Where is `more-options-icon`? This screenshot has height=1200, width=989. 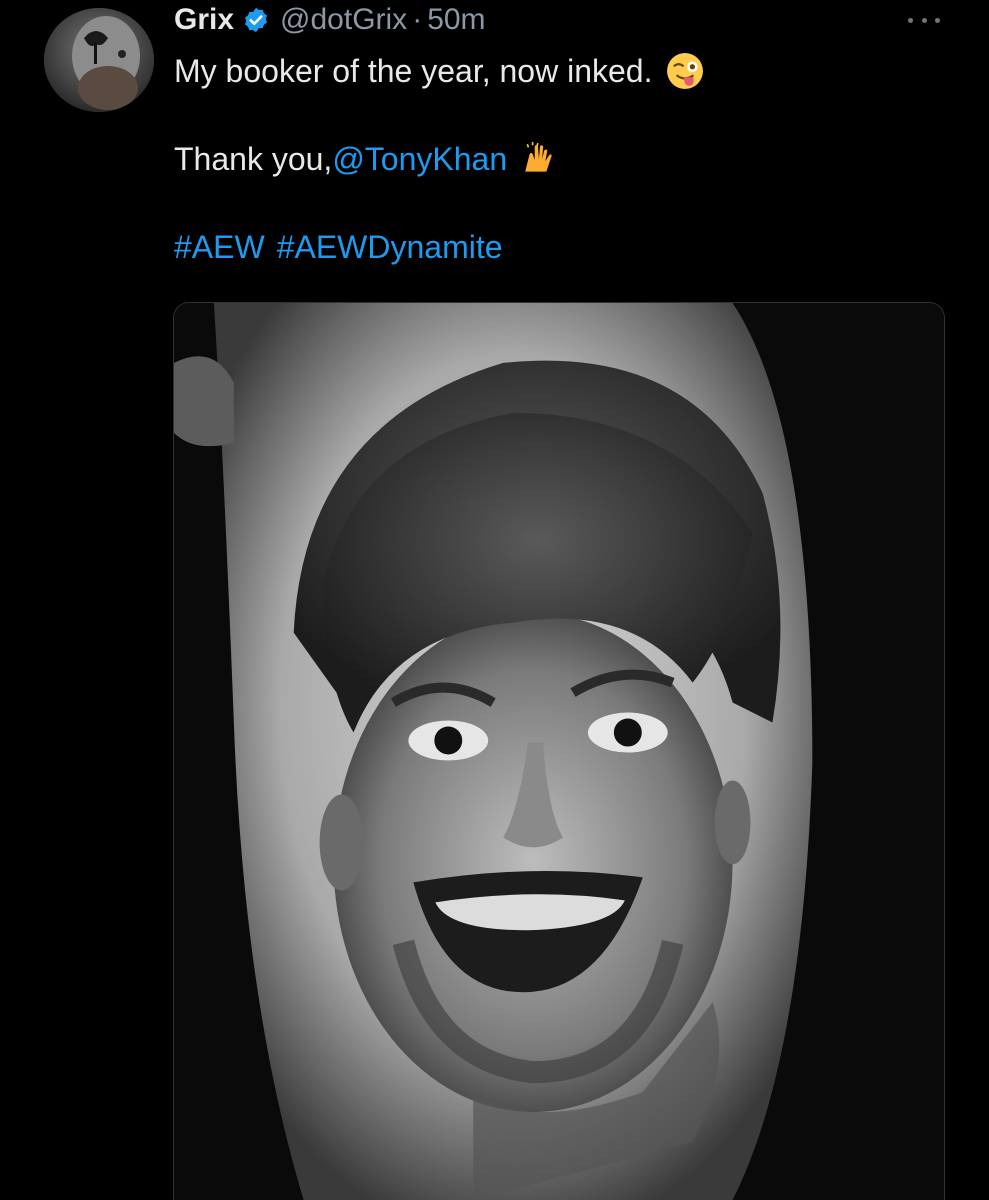 more-options-icon is located at coordinates (924, 20).